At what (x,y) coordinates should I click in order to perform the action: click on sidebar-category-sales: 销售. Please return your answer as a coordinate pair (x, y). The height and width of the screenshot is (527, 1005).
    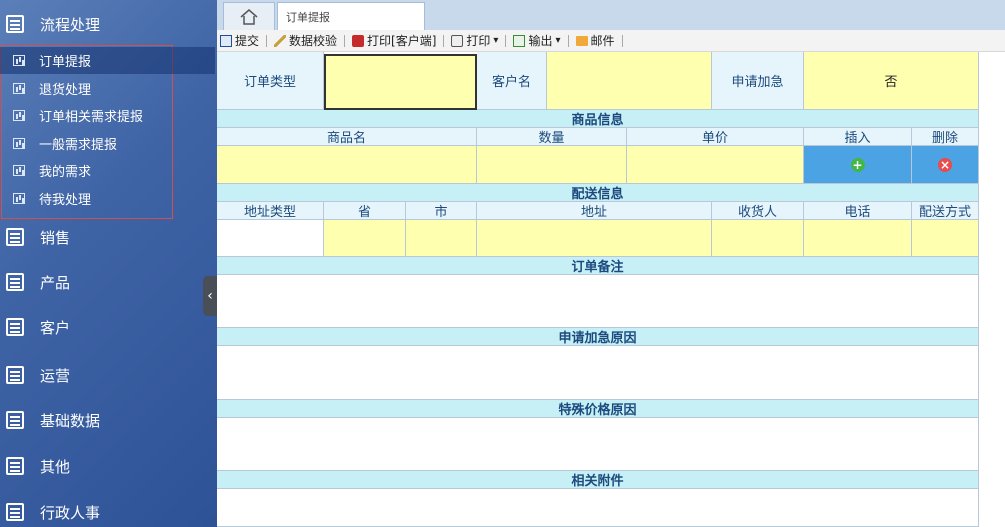
    Looking at the image, I should click on (108, 237).